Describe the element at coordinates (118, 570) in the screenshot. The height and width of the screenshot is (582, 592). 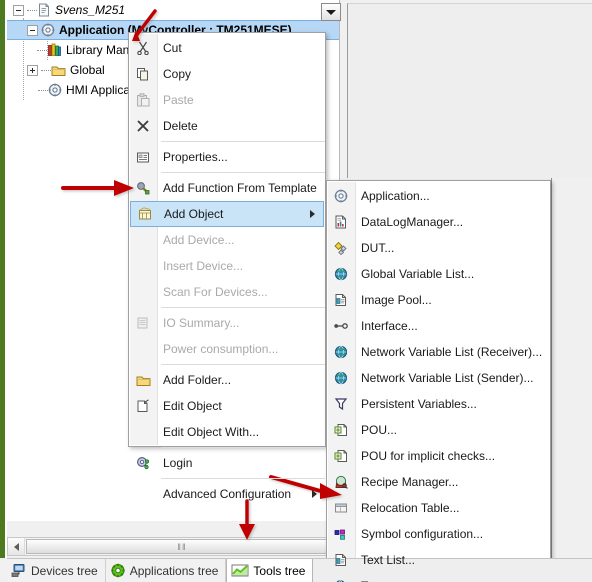
I see `applications-tree-icon` at that location.